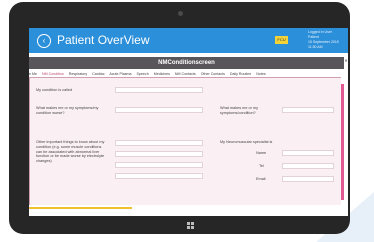 This screenshot has width=374, height=242. Describe the element at coordinates (213, 74) in the screenshot. I see `tab-other-contacts: Other Contacts` at that location.